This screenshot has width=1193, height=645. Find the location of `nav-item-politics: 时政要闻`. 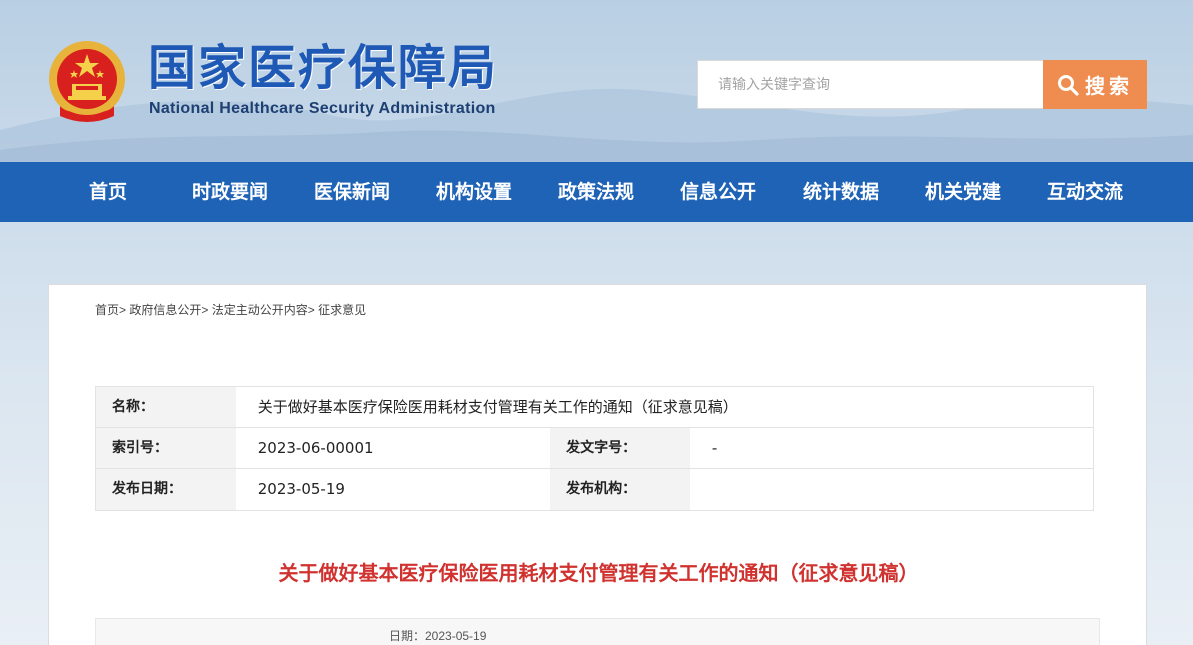

nav-item-politics: 时政要闻 is located at coordinates (230, 192).